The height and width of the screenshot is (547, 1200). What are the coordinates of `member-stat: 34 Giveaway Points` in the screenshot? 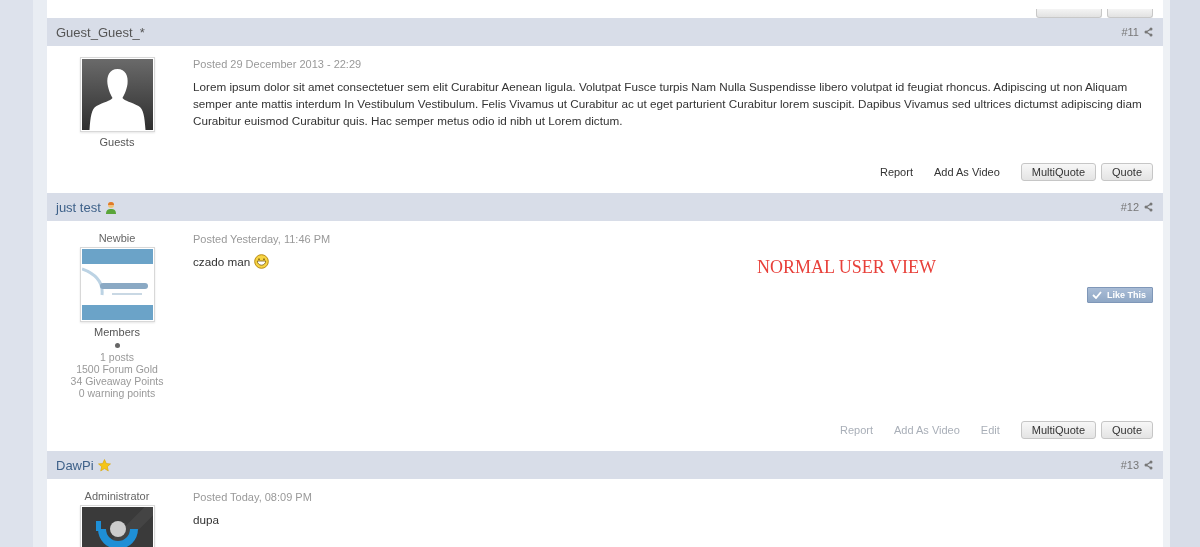 It's located at (117, 381).